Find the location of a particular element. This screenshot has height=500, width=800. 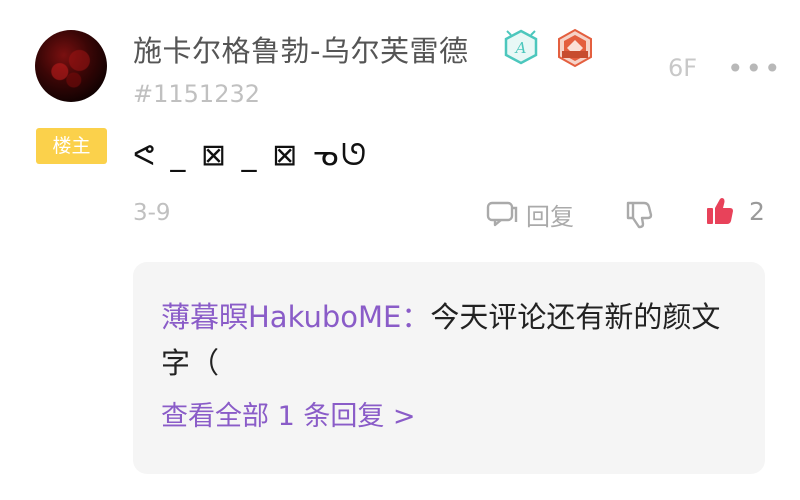

reply-label: 回复 is located at coordinates (550, 216).